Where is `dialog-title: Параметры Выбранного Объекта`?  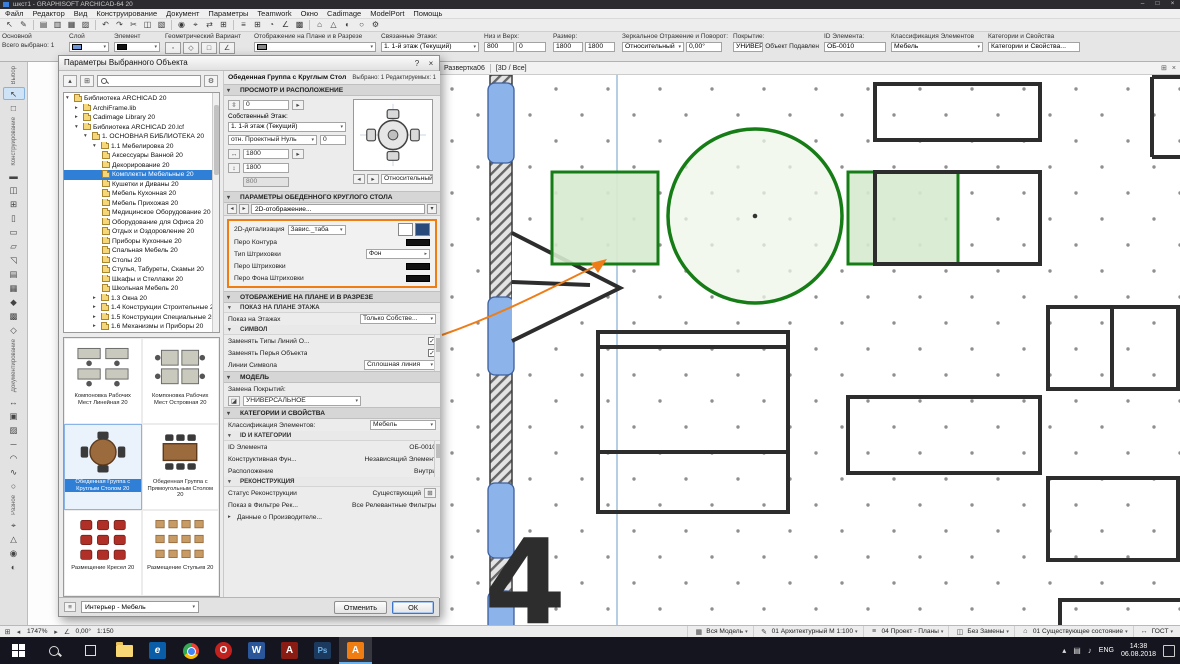
dialog-title: Параметры Выбранного Объекта is located at coordinates (249, 63).